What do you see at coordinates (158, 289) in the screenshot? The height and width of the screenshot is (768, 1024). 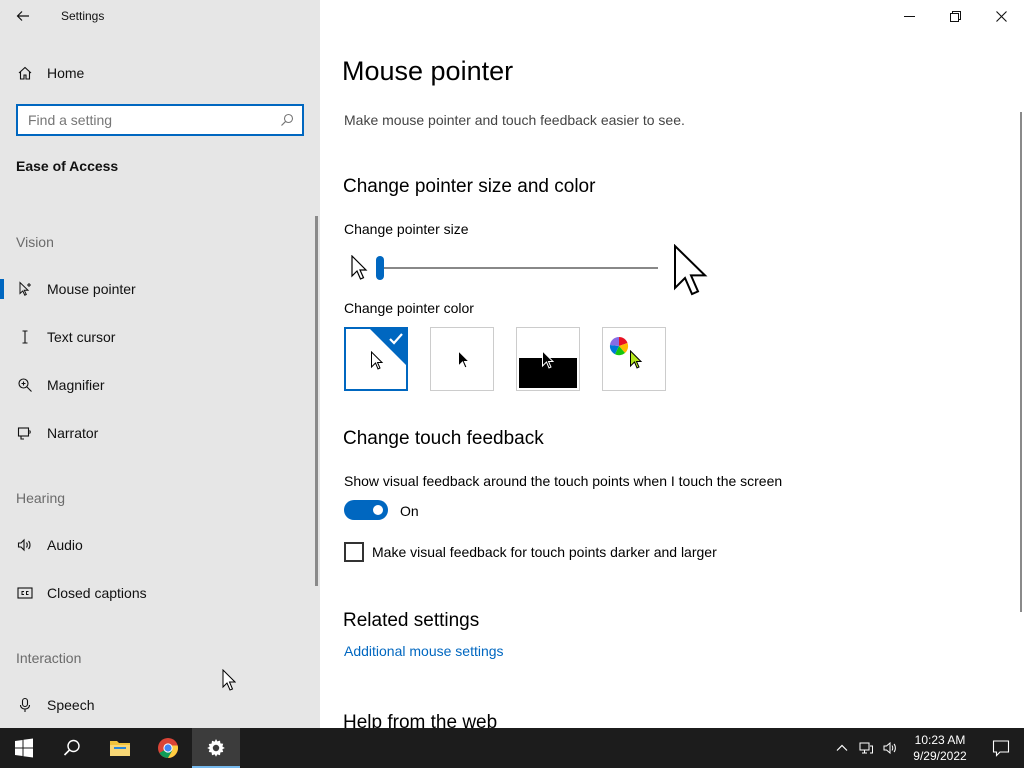 I see `nav-item-mouse-pointer: Mouse pointer` at bounding box center [158, 289].